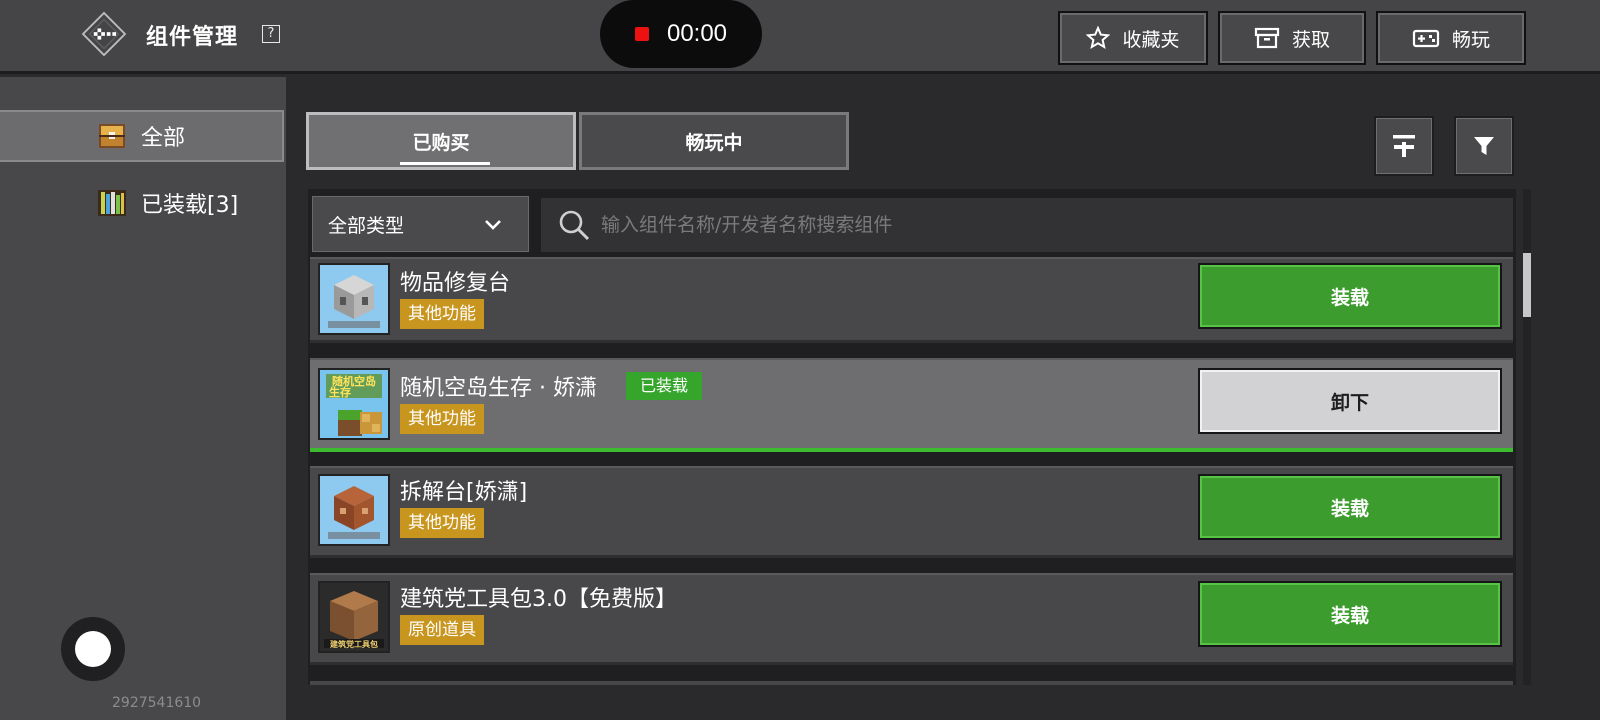  I want to click on tab-purchased-label: 已购买, so click(441, 142).